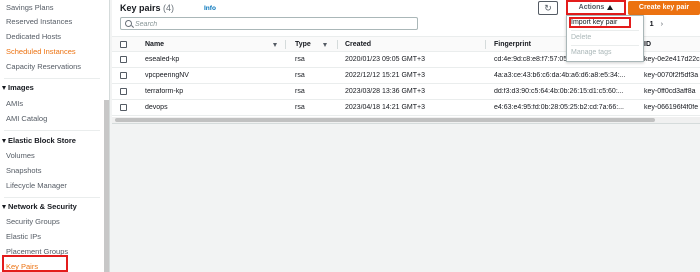 Image resolution: width=700 pixels, height=272 pixels. I want to click on sidebar-item-elastic-ips: Elastic IPs, so click(23, 236).